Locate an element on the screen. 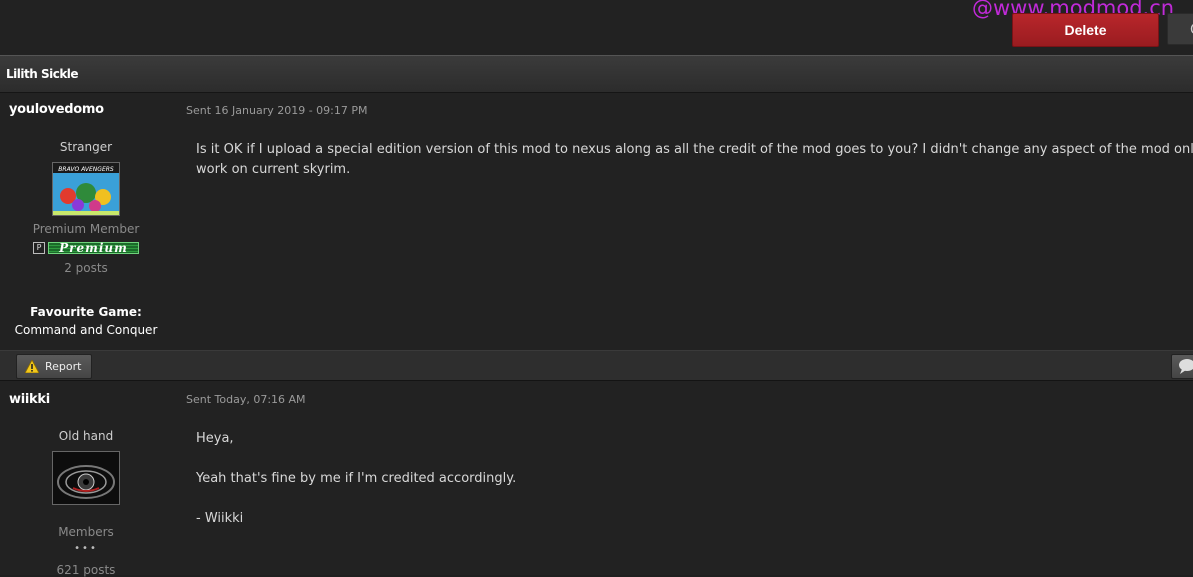  post-username: wiikki is located at coordinates (29, 399).